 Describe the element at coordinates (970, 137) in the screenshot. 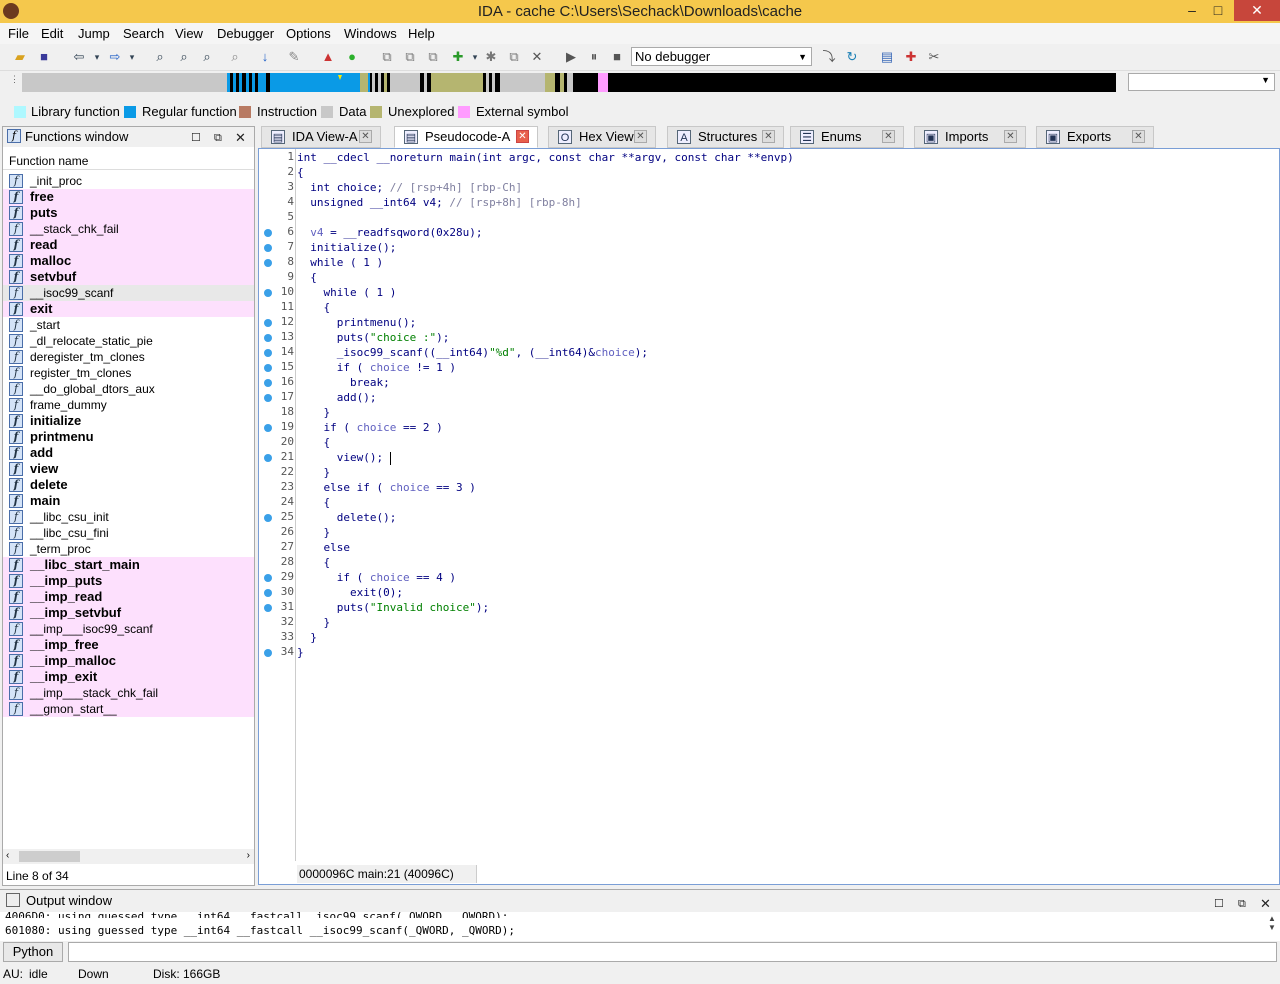

I see `tab-imports: ▣ Imports ✕` at that location.